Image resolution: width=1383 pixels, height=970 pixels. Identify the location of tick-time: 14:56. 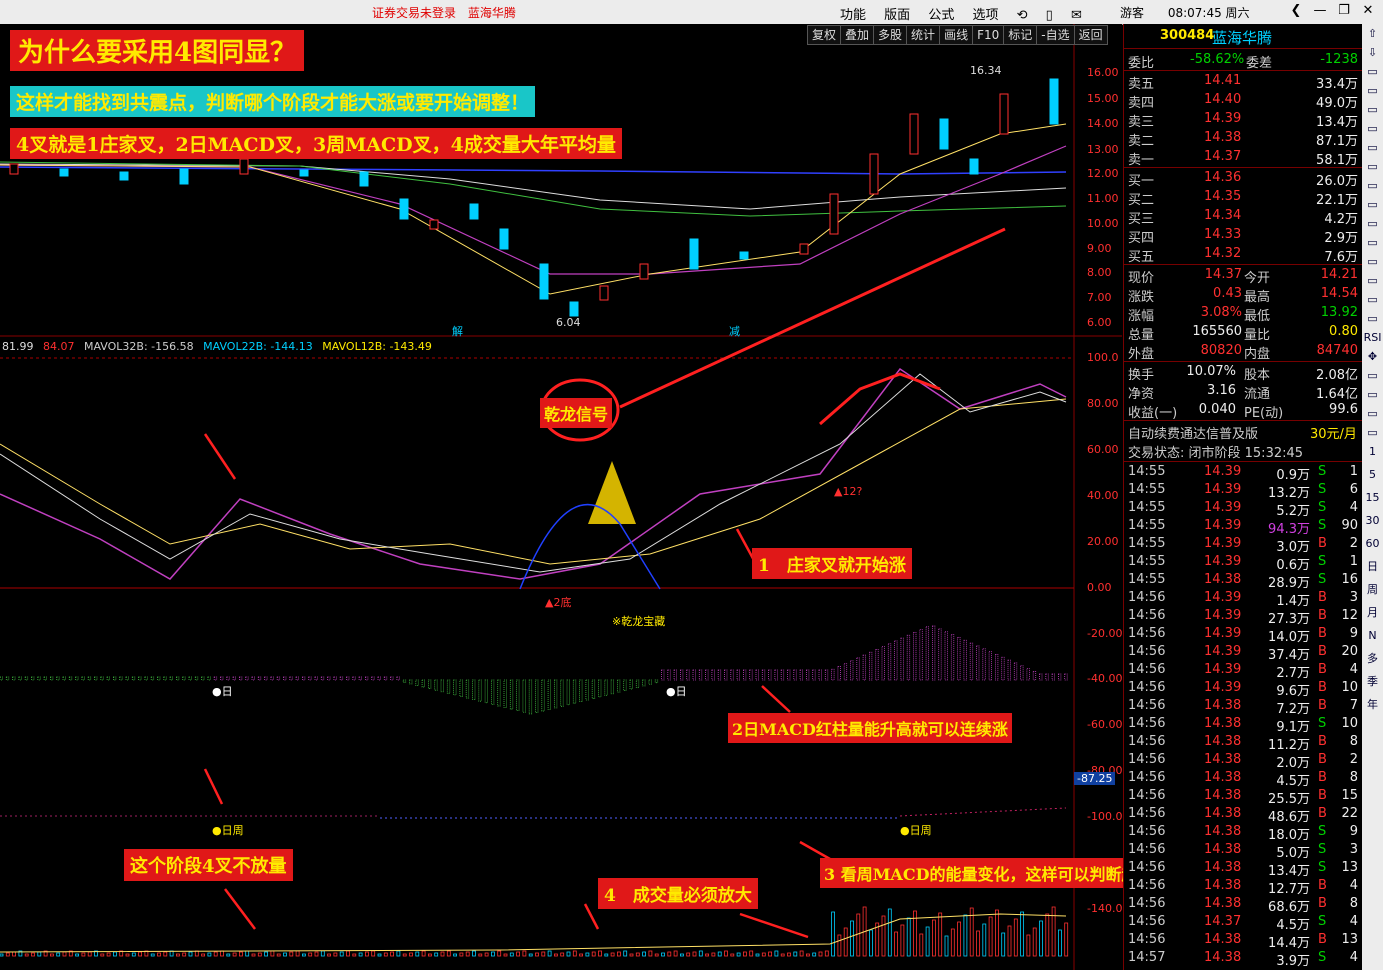
(1147, 669).